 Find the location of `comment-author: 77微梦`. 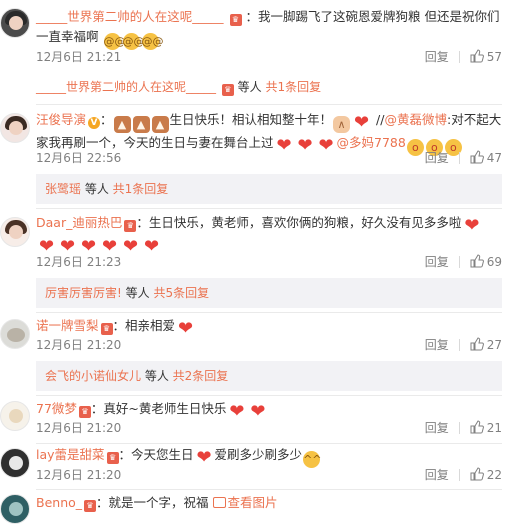

comment-author: 77微梦 is located at coordinates (56, 408).